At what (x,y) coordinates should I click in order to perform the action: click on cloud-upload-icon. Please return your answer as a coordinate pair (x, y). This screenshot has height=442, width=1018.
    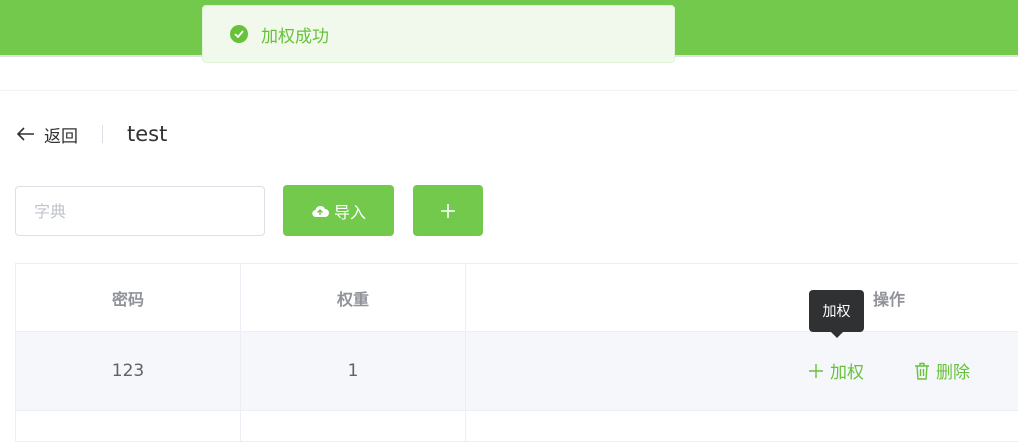
    Looking at the image, I should click on (320, 211).